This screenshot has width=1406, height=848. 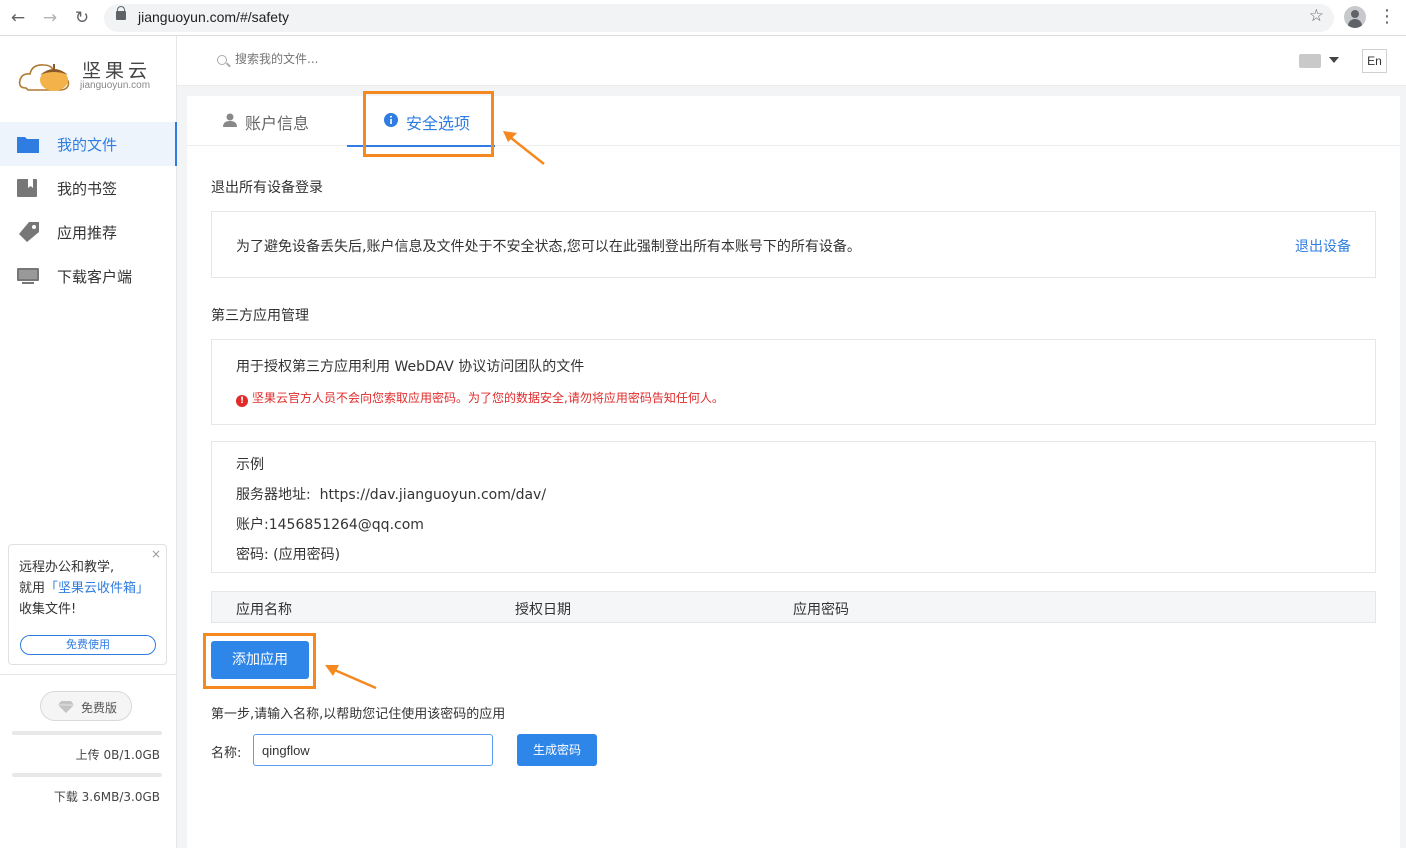 I want to click on example-title: 示例, so click(x=250, y=465).